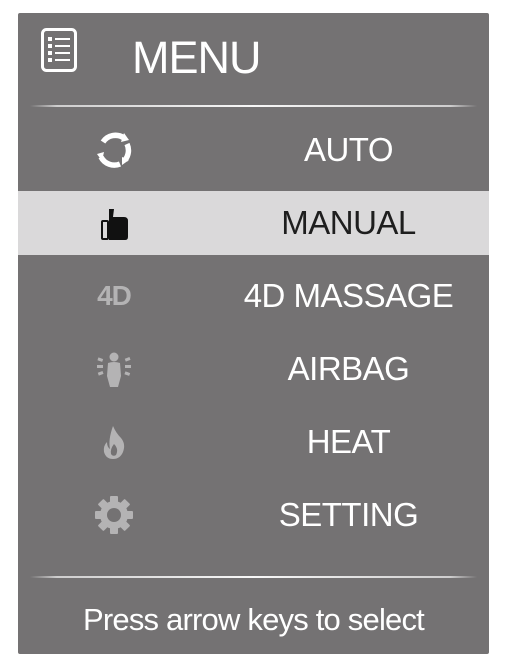 The image size is (505, 666). I want to click on 4d-icon: 4D, so click(114, 296).